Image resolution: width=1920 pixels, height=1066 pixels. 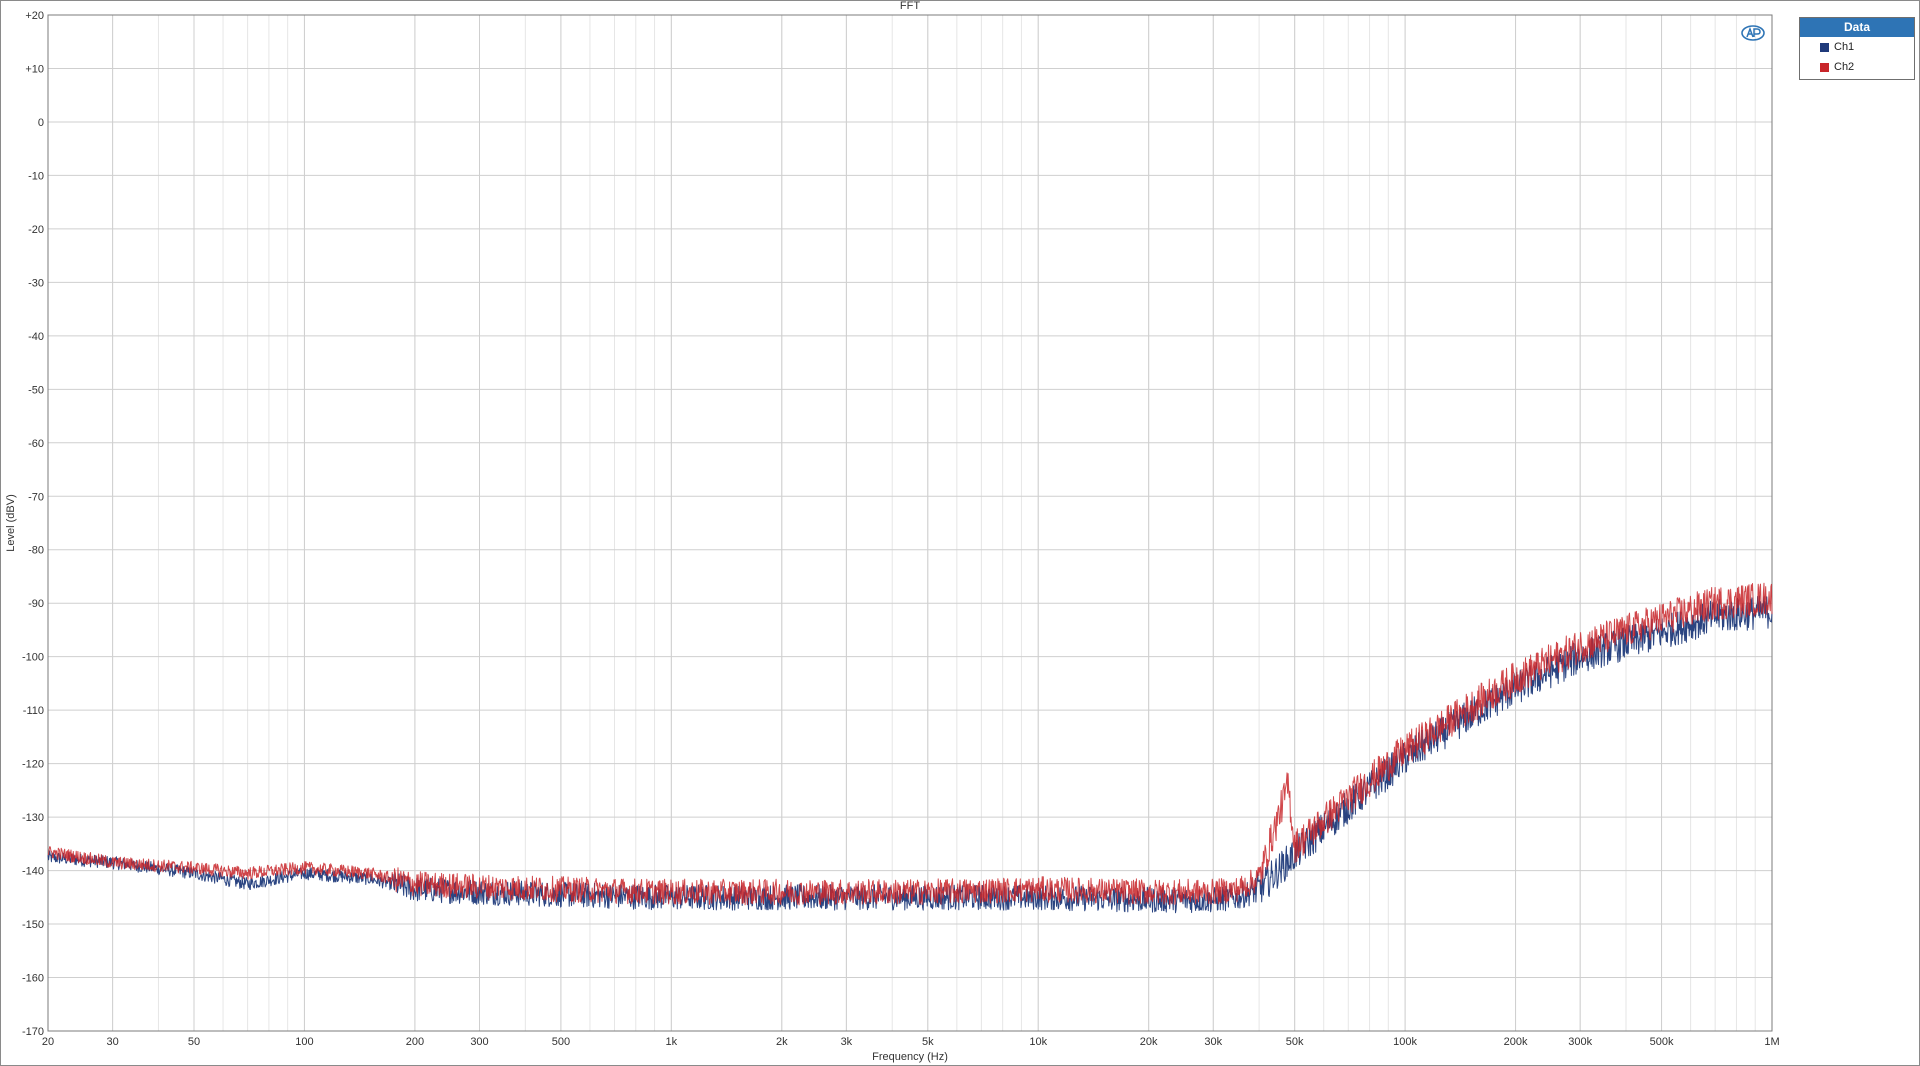 I want to click on x-tick-label: 30k, so click(x=1213, y=1042).